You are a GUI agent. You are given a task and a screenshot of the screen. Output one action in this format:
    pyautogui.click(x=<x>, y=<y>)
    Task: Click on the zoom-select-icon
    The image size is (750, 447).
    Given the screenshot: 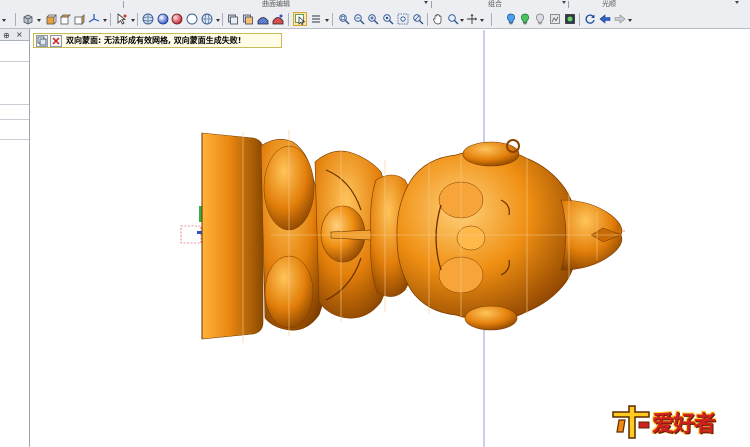 What is the action you would take?
    pyautogui.click(x=403, y=19)
    